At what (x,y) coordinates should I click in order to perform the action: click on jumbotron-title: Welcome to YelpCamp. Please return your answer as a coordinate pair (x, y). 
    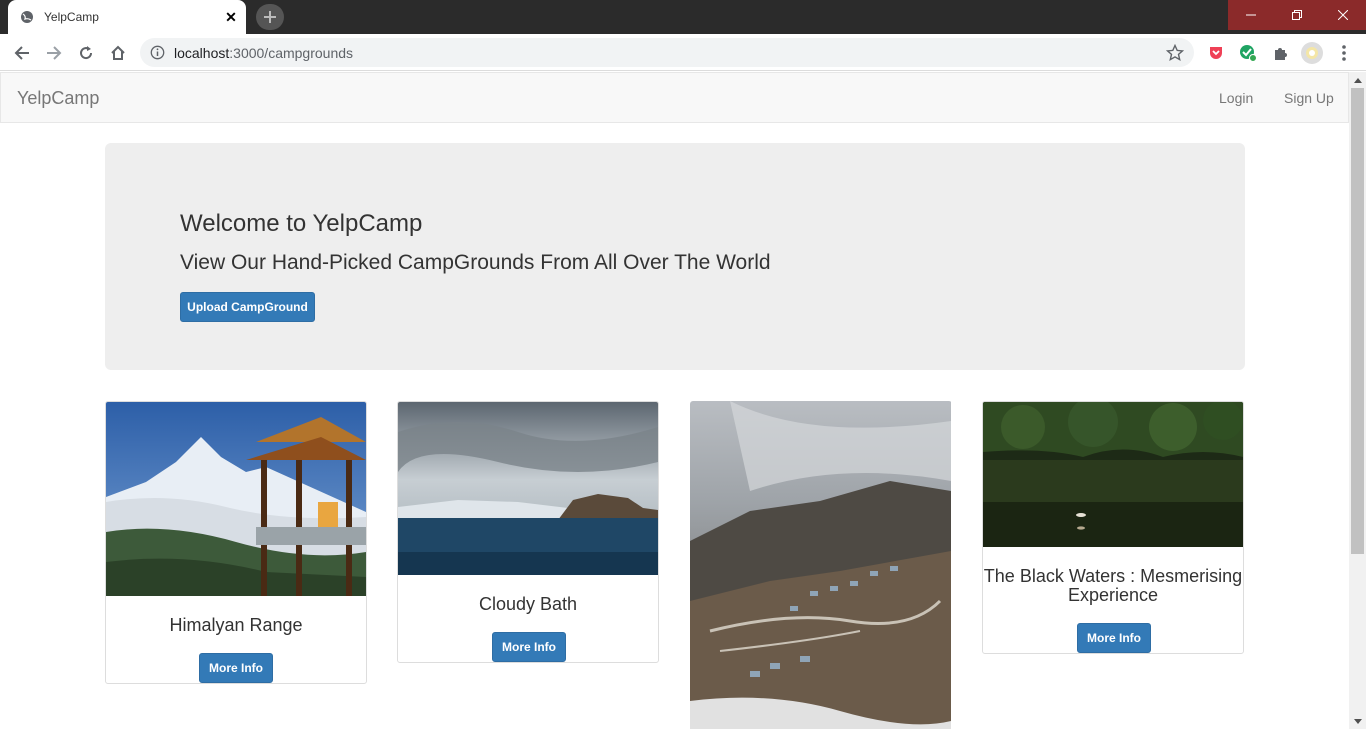
    Looking at the image, I should click on (301, 223).